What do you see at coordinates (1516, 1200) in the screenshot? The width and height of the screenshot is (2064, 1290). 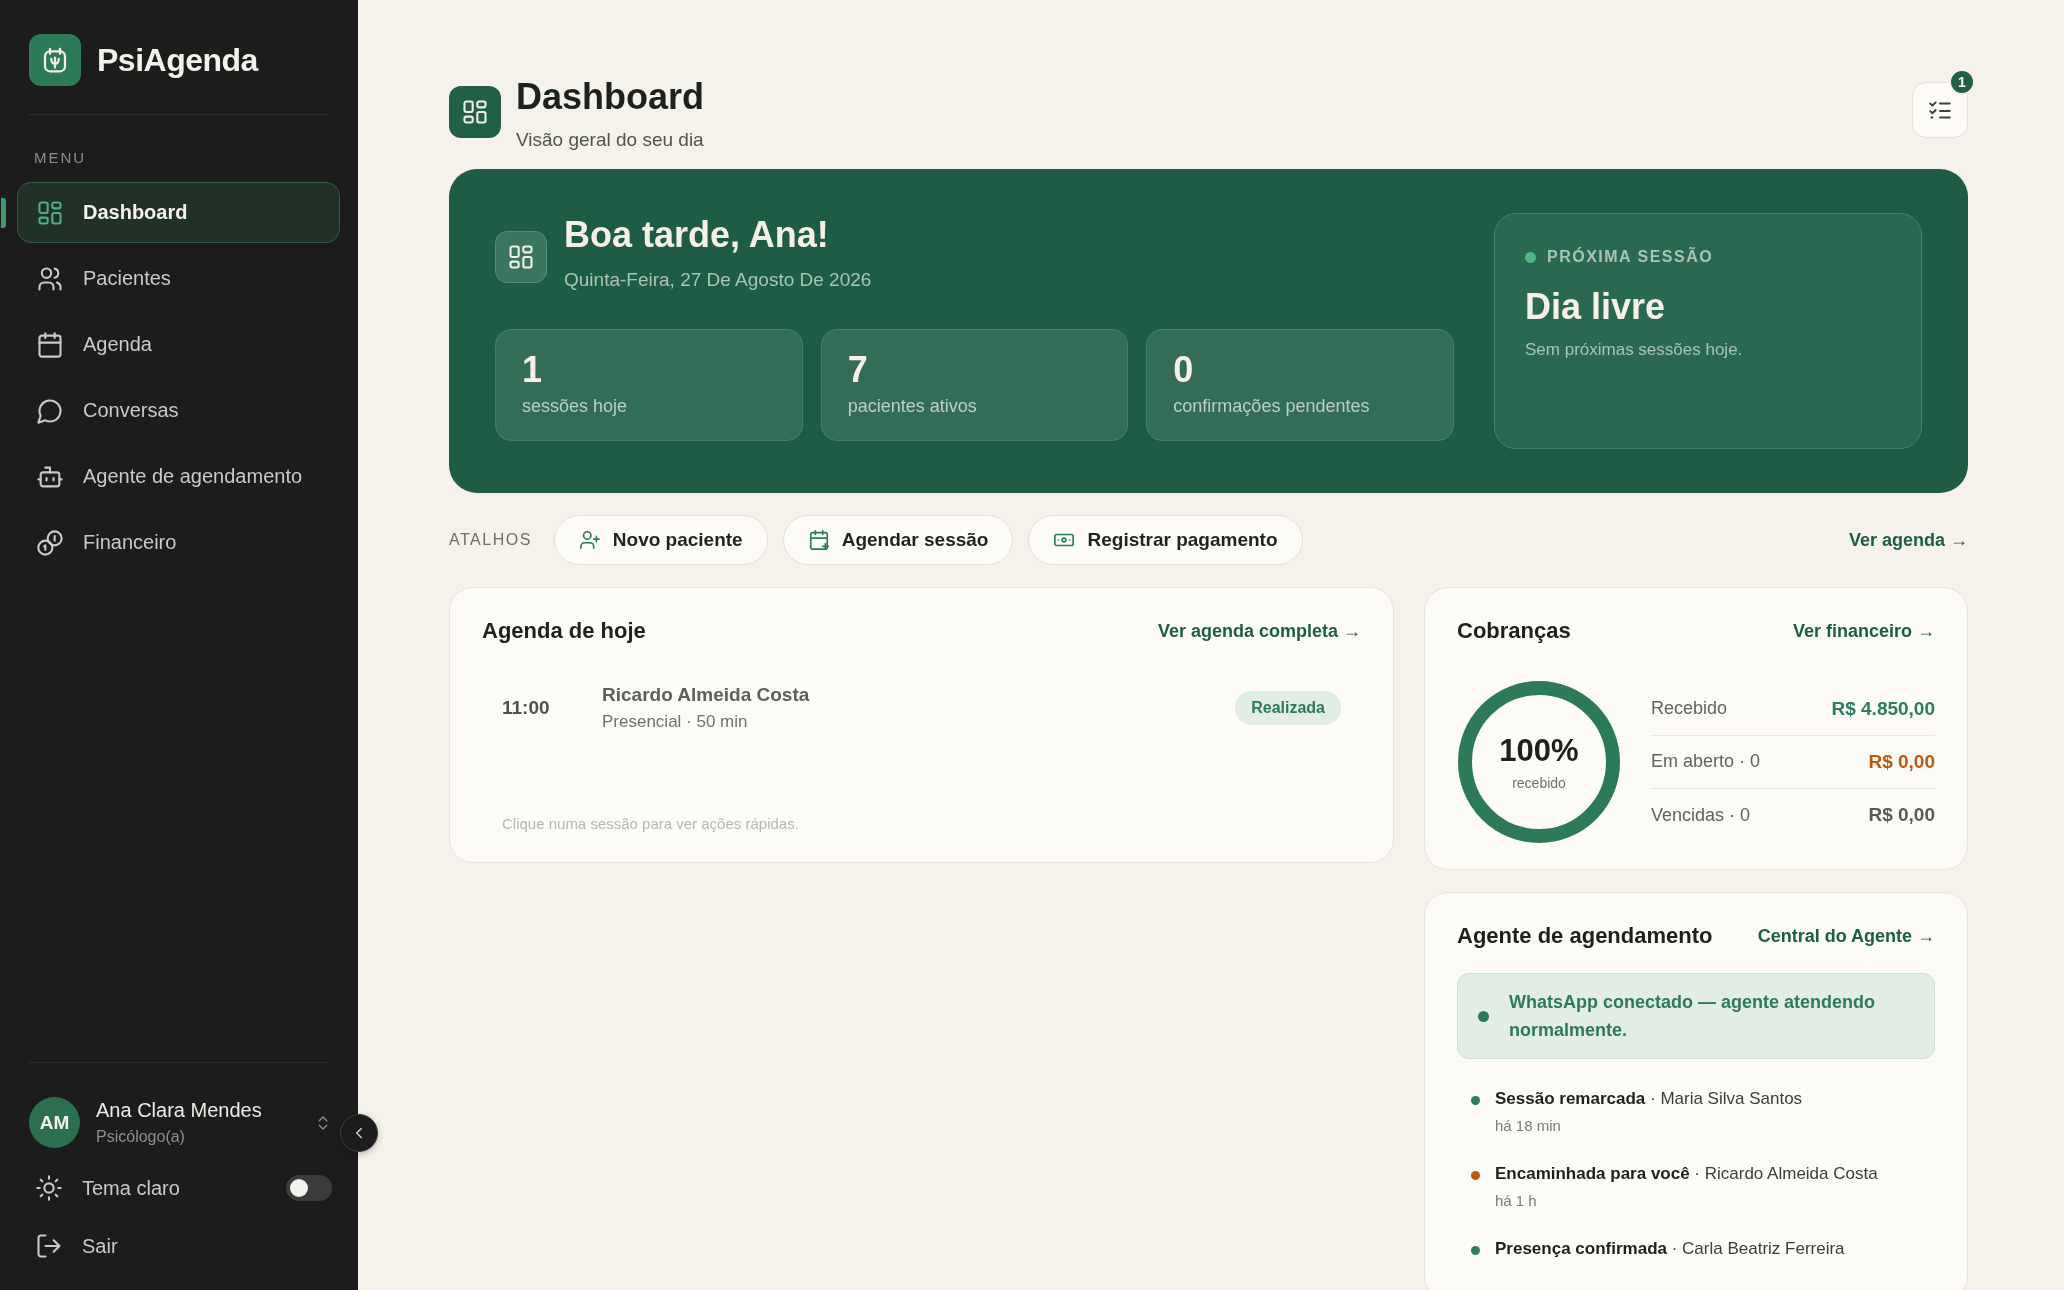 I see `activity-time: há 1 h` at bounding box center [1516, 1200].